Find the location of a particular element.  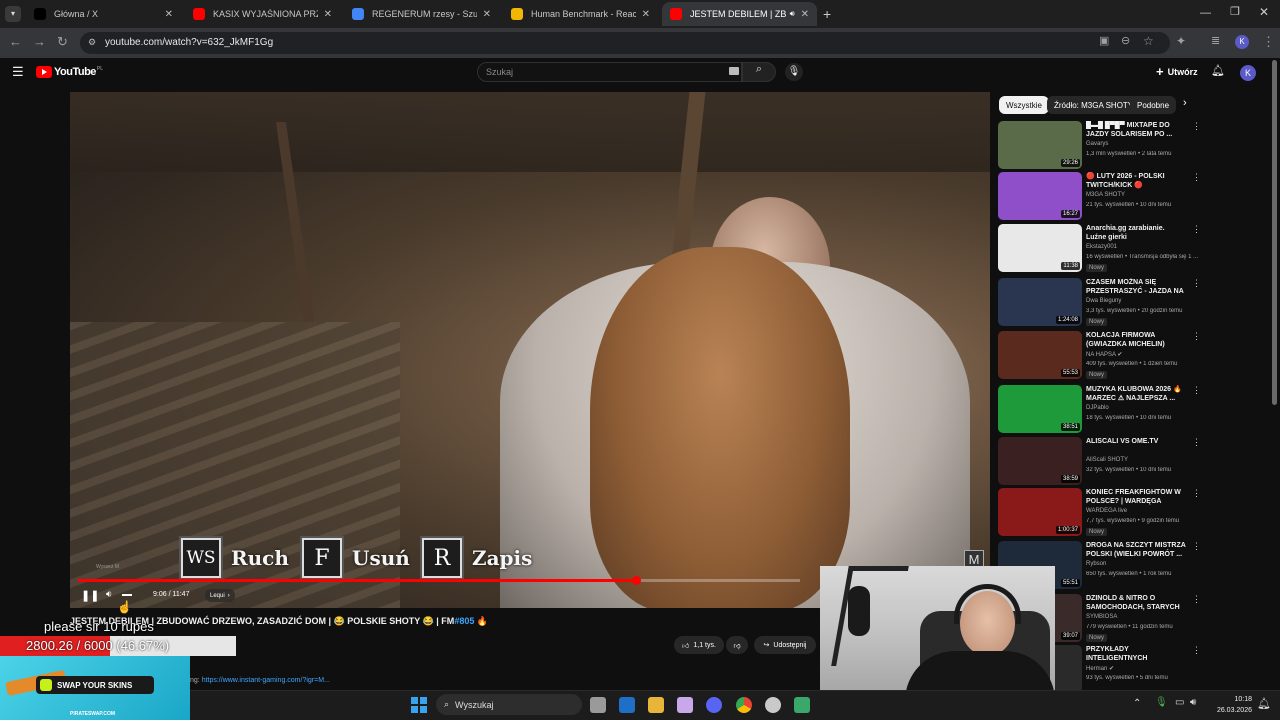

keyboard-icon is located at coordinates (734, 71).